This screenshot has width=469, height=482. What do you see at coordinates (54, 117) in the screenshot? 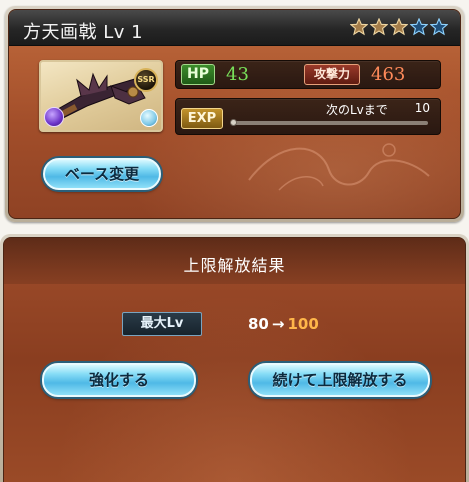
I see `dark-element-icon` at bounding box center [54, 117].